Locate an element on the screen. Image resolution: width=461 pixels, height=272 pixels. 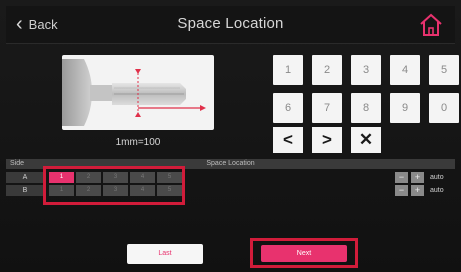
key-8: 8 is located at coordinates (366, 108).